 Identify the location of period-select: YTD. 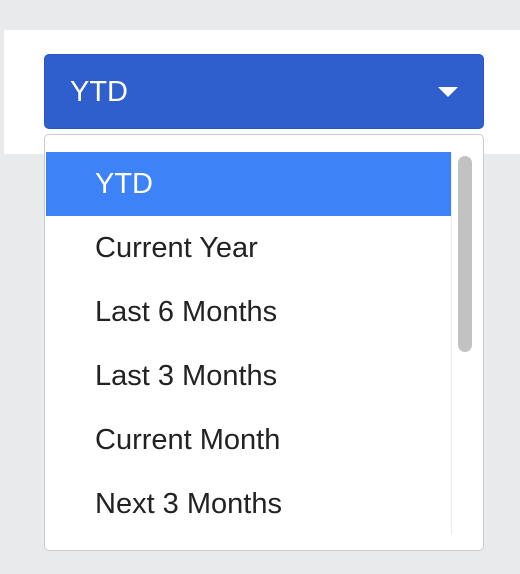
(264, 91).